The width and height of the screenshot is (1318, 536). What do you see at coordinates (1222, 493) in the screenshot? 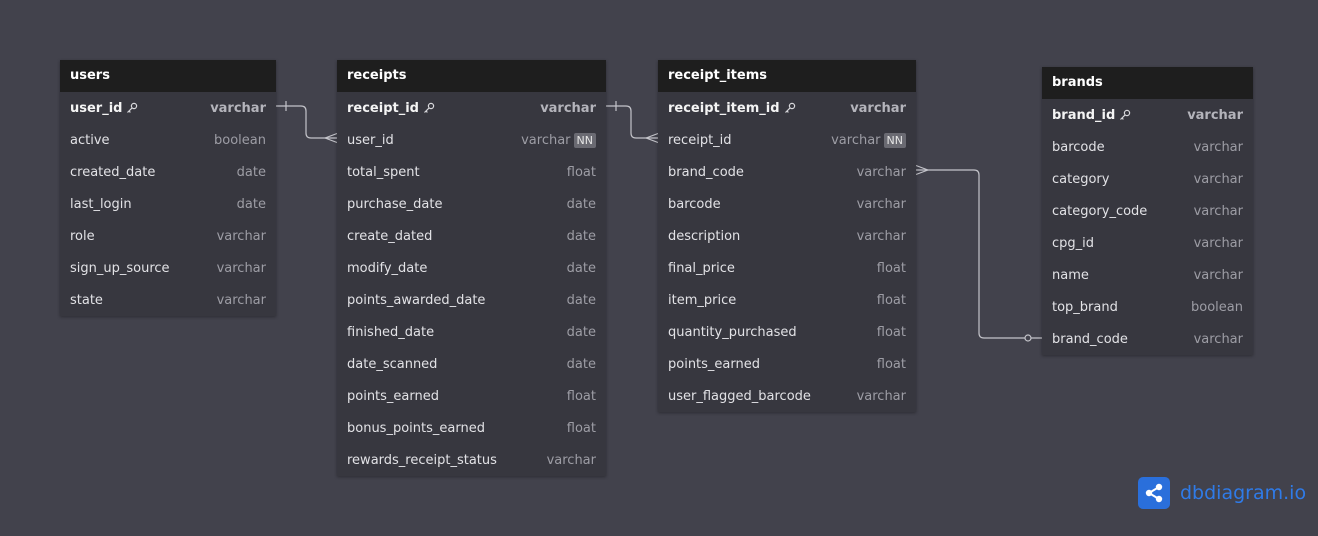
I see `dbdiagram-watermark: dbdiagram.io` at bounding box center [1222, 493].